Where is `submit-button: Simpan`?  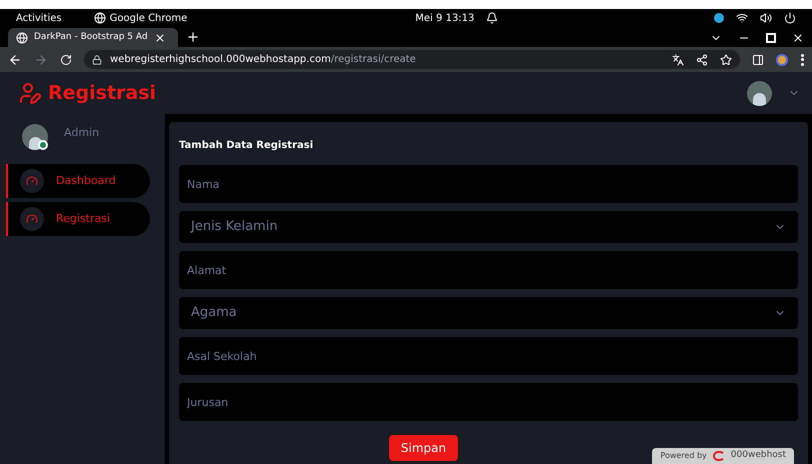
submit-button: Simpan is located at coordinates (423, 448).